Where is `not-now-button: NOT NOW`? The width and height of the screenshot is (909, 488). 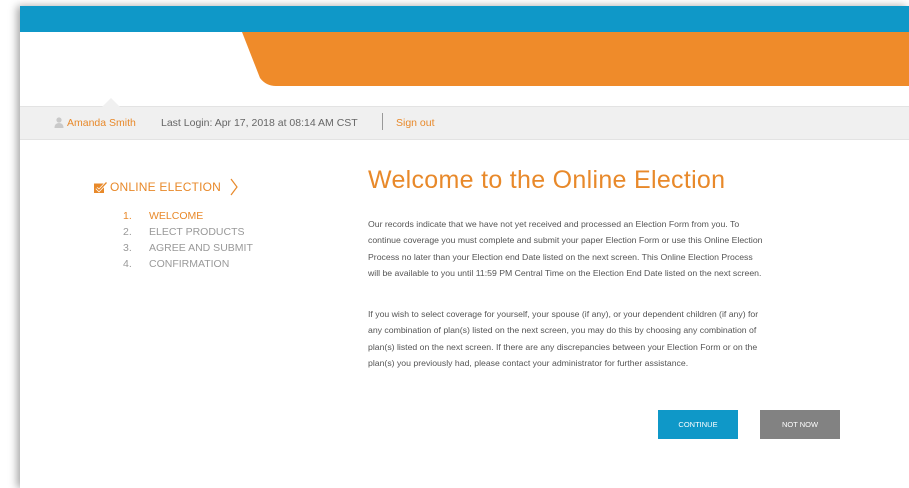 not-now-button: NOT NOW is located at coordinates (800, 424).